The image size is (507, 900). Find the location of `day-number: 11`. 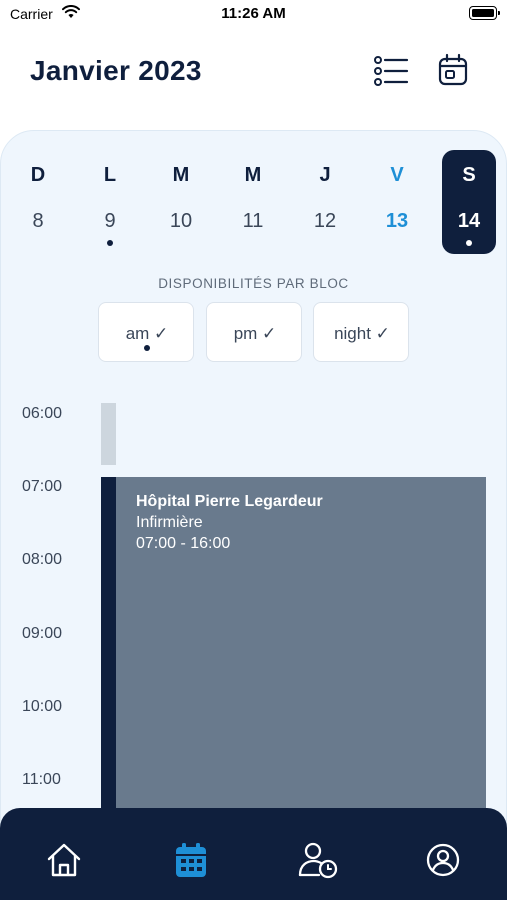

day-number: 11 is located at coordinates (253, 221).